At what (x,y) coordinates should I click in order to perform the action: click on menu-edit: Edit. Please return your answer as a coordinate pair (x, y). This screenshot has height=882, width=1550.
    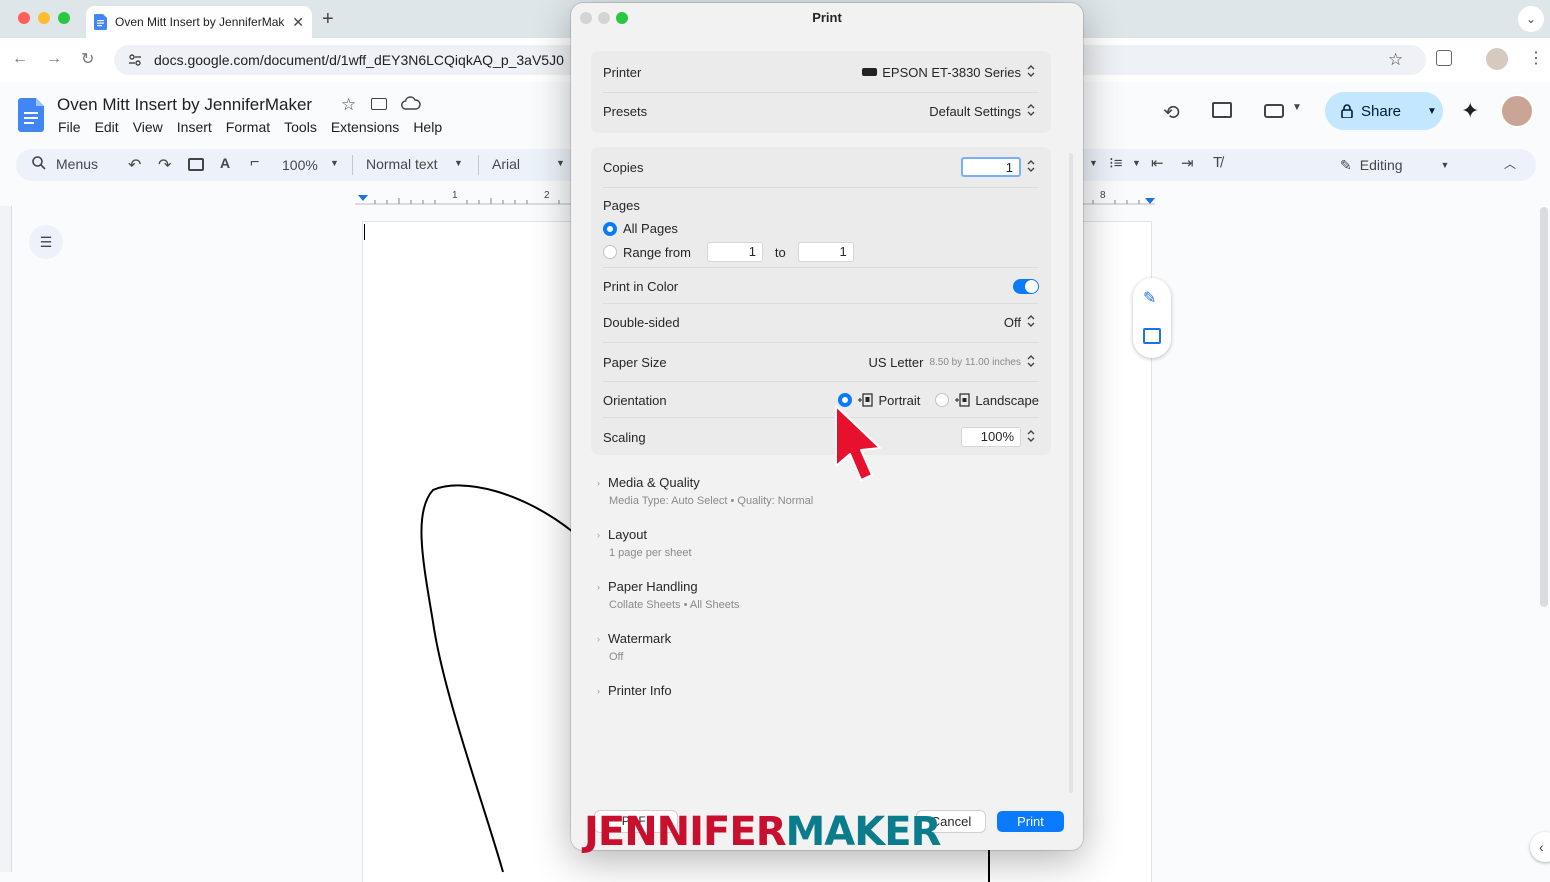
    Looking at the image, I should click on (107, 127).